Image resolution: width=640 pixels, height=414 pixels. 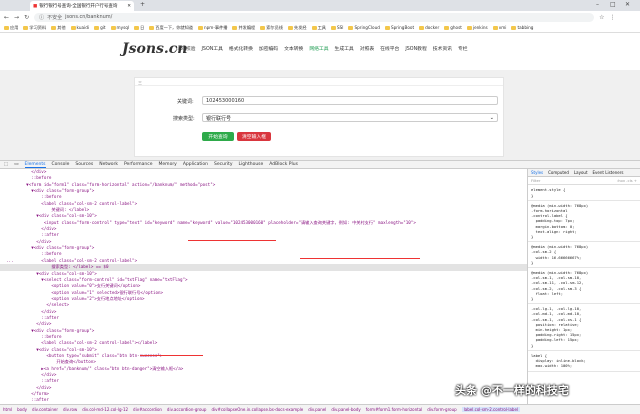 I want to click on nav-item: 技术资讯, so click(x=442, y=48).